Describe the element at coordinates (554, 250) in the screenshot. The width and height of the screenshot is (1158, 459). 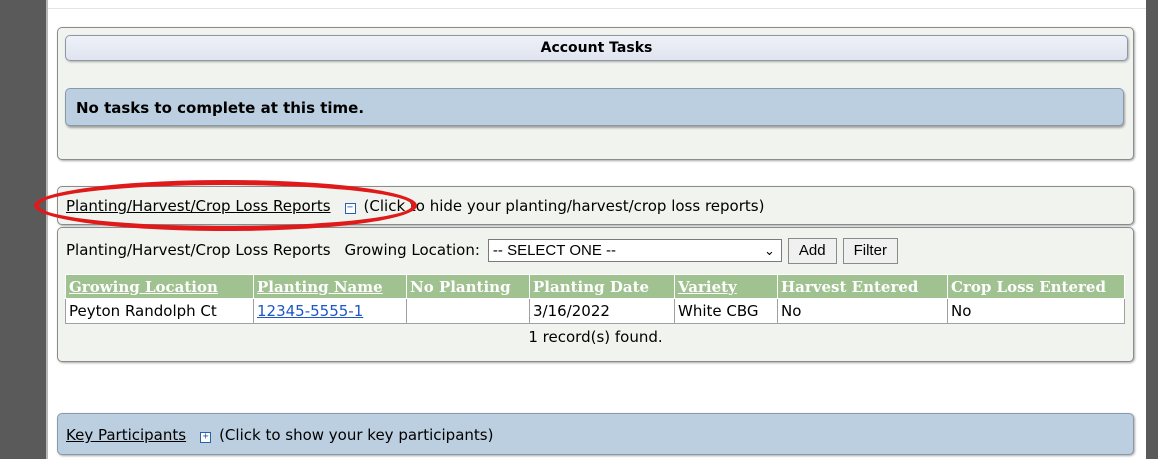
I see `growing-location-selected-value: -- SELECT ONE --` at that location.